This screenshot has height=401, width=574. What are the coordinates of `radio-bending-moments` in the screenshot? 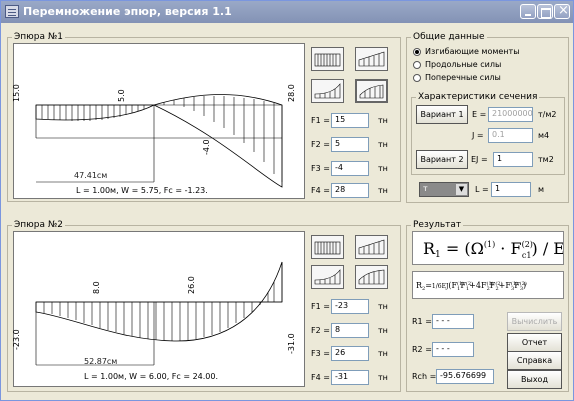 It's located at (417, 52).